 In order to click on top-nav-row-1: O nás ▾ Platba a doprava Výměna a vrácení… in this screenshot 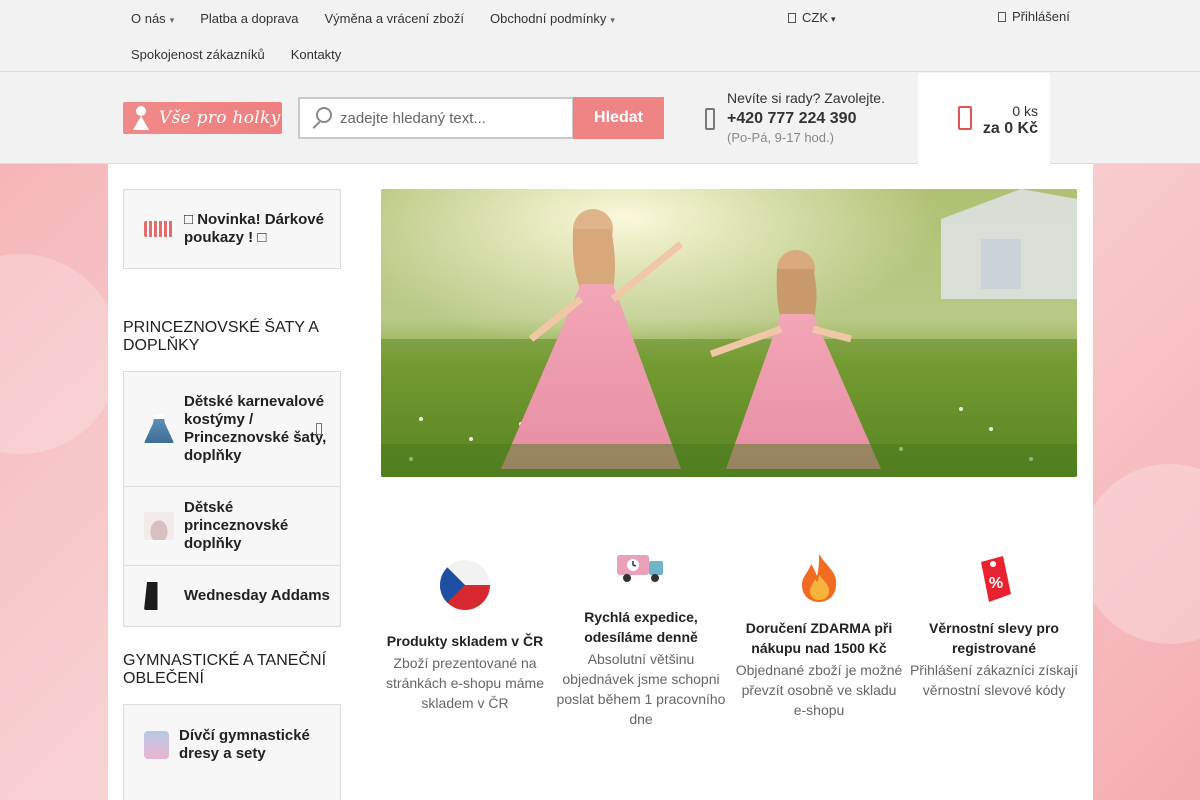, I will do `click(488, 18)`.